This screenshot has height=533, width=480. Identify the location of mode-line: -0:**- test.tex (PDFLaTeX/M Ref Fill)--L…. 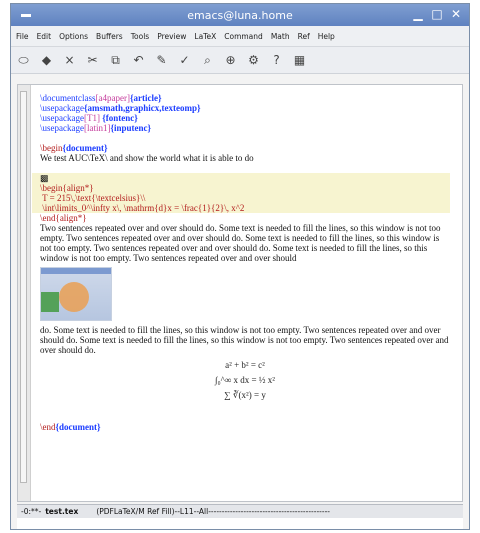
(240, 511).